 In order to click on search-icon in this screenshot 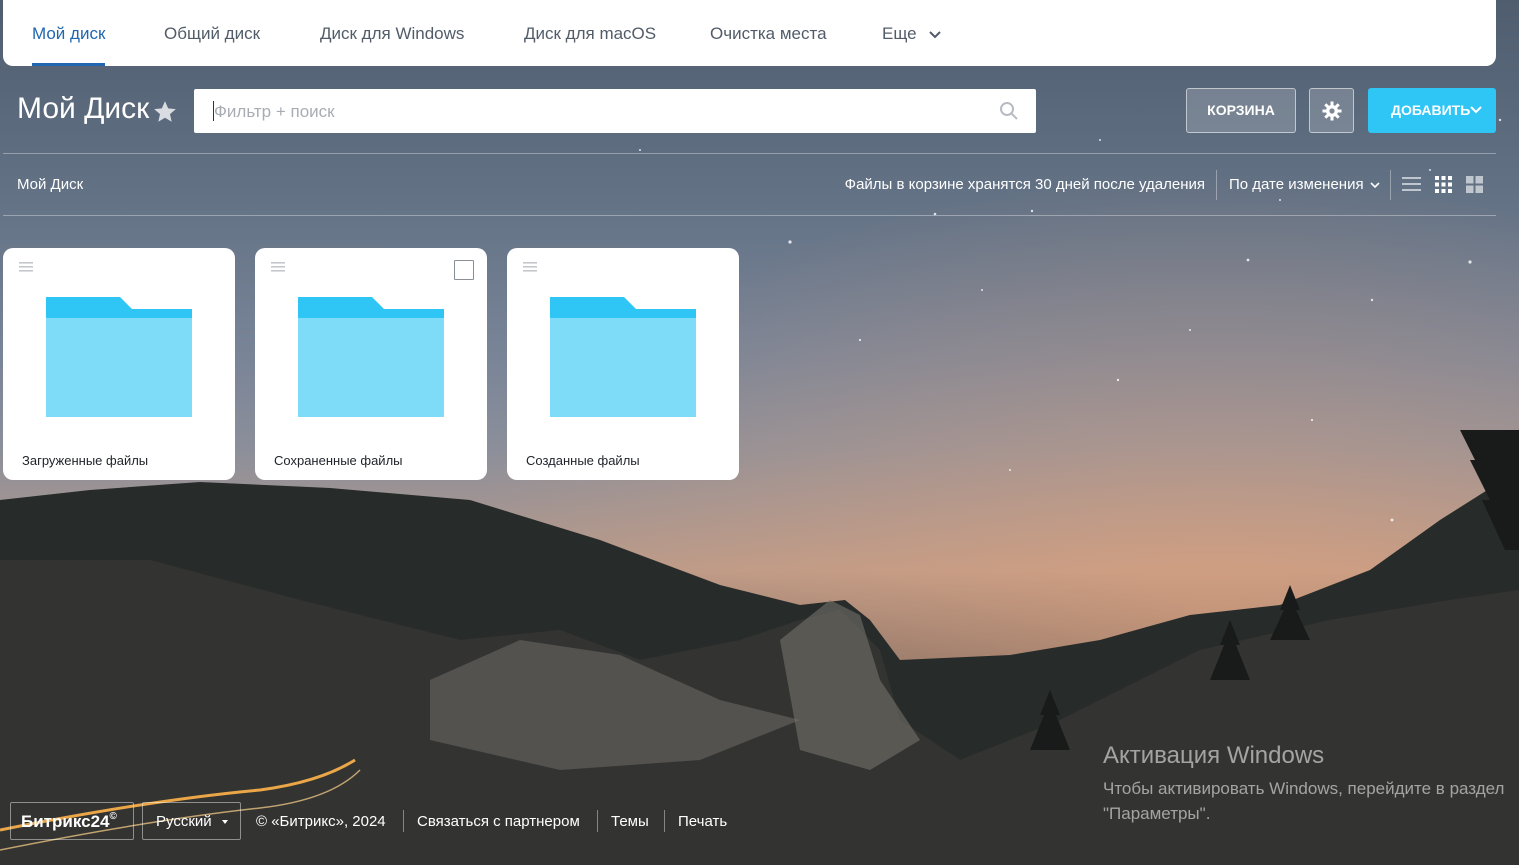, I will do `click(1009, 111)`.